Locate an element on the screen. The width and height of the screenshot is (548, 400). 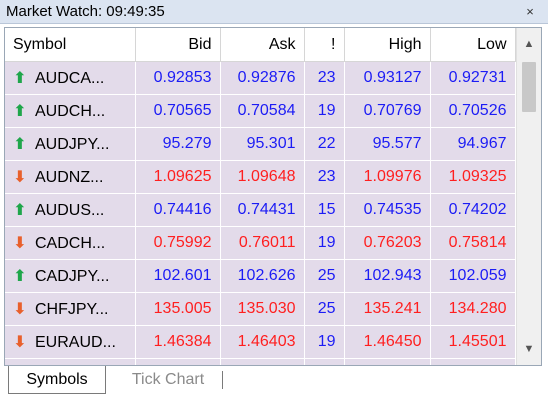
spread-cell: 22 is located at coordinates (324, 144).